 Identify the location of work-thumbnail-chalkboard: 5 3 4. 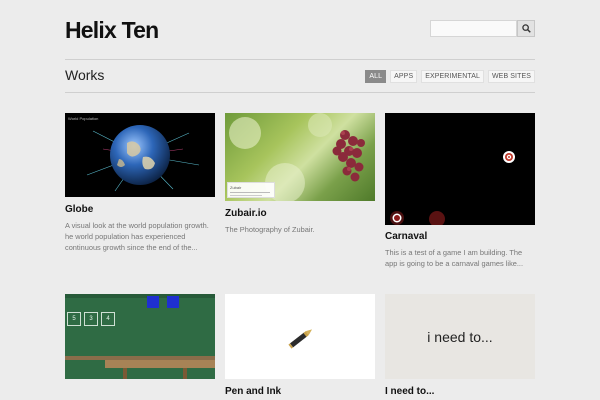
(140, 336).